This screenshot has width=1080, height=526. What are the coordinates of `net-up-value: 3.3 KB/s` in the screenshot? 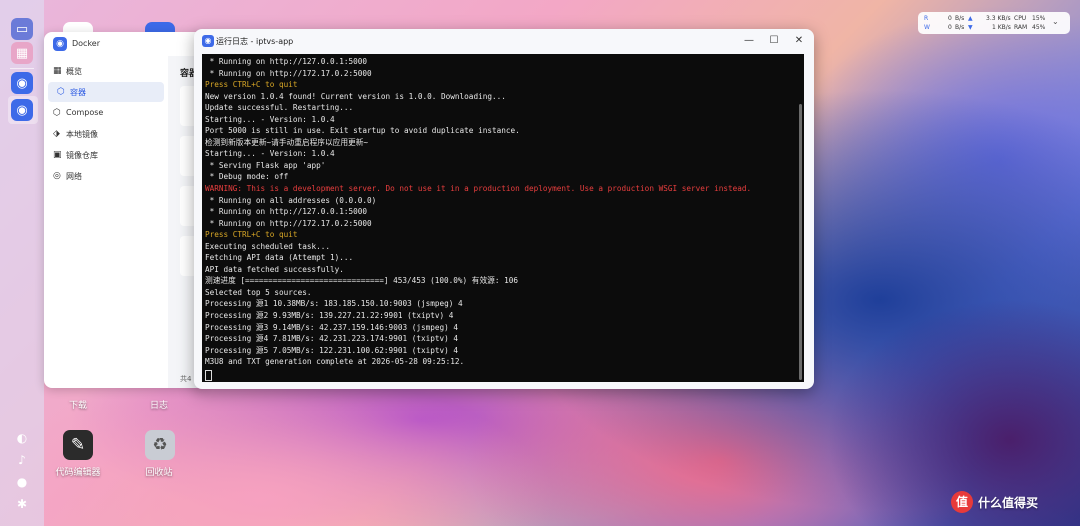 It's located at (998, 18).